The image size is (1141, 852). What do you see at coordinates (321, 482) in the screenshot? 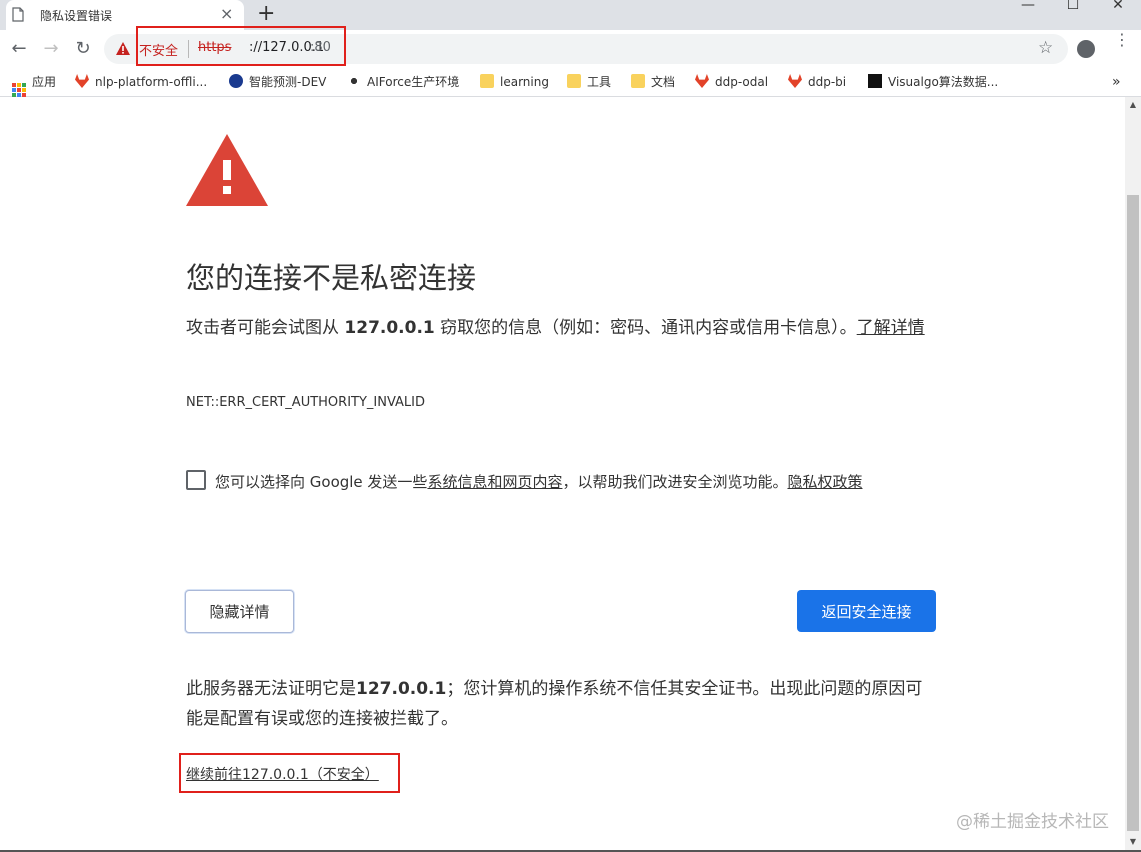
I see `checkbox-text: 您可以选择向 Google 发送一些` at bounding box center [321, 482].